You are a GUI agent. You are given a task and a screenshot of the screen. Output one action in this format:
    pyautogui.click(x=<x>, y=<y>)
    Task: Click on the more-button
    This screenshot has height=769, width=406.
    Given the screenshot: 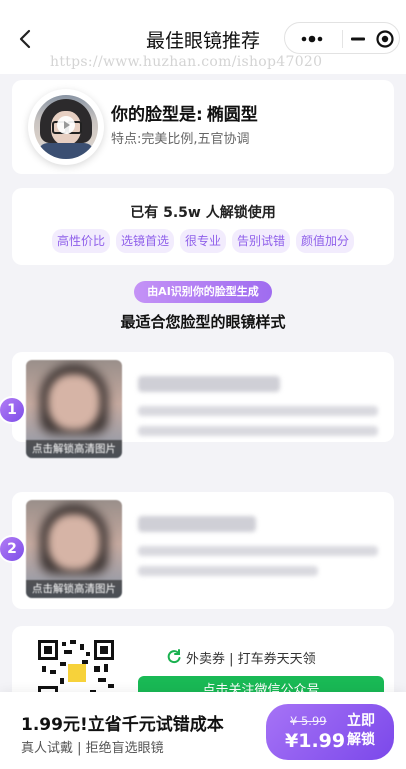 What is the action you would take?
    pyautogui.click(x=313, y=39)
    